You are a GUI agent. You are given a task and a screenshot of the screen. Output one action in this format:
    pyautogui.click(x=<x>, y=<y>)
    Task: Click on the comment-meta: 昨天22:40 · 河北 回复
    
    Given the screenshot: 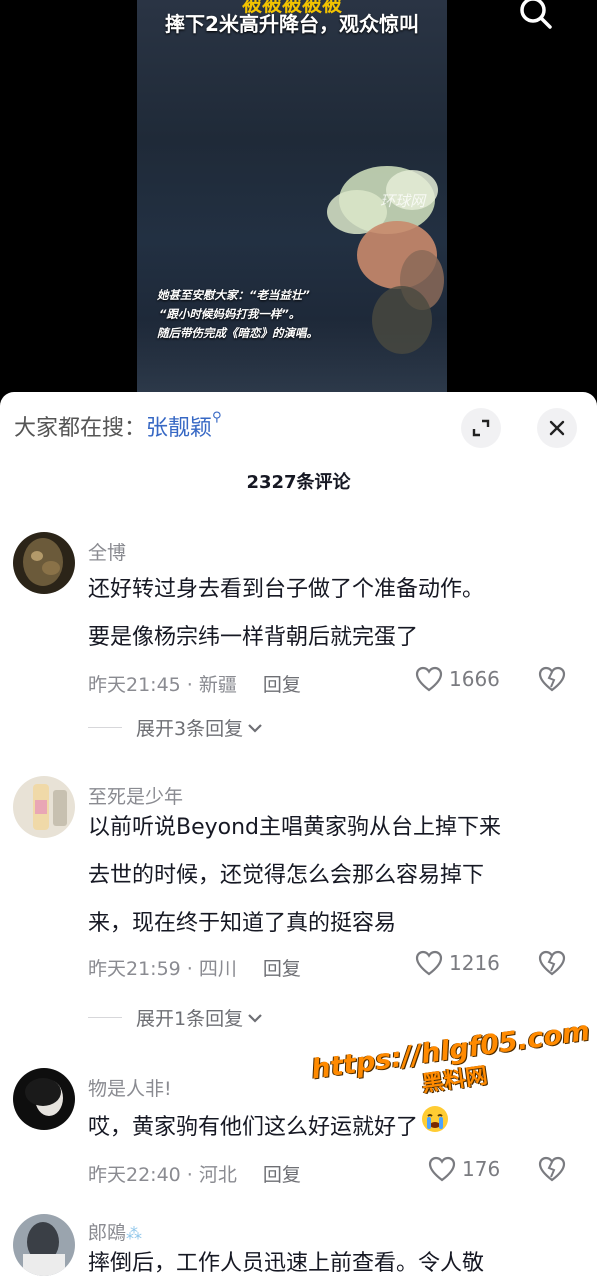 What is the action you would take?
    pyautogui.click(x=194, y=1173)
    